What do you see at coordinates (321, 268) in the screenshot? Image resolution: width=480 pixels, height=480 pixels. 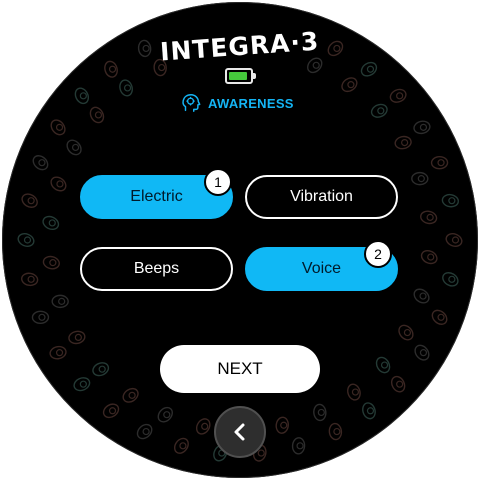 I see `option-voice-label: Voice` at bounding box center [321, 268].